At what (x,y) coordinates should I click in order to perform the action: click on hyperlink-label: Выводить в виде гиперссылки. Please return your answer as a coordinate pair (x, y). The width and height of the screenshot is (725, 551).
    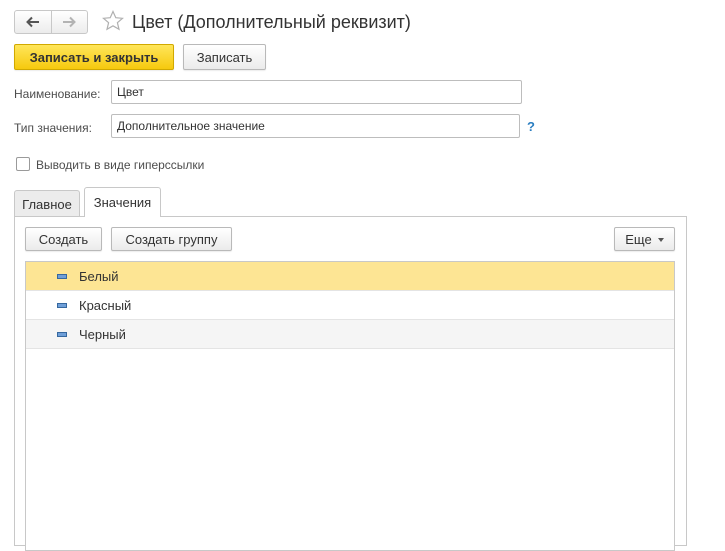
    Looking at the image, I should click on (120, 165).